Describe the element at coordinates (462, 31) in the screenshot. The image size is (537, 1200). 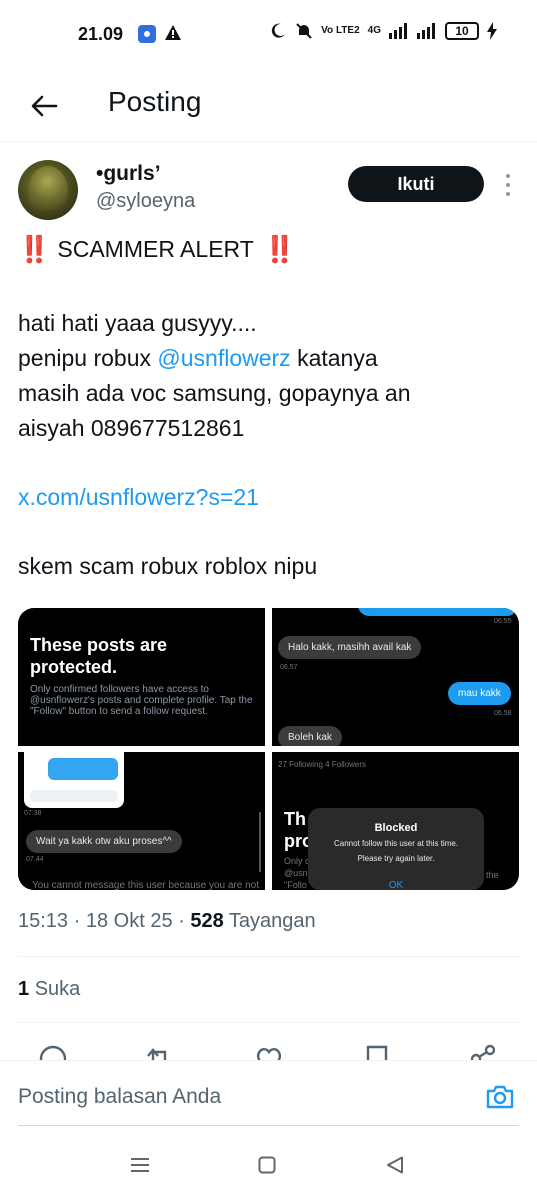
I see `battery-indicator: 10` at that location.